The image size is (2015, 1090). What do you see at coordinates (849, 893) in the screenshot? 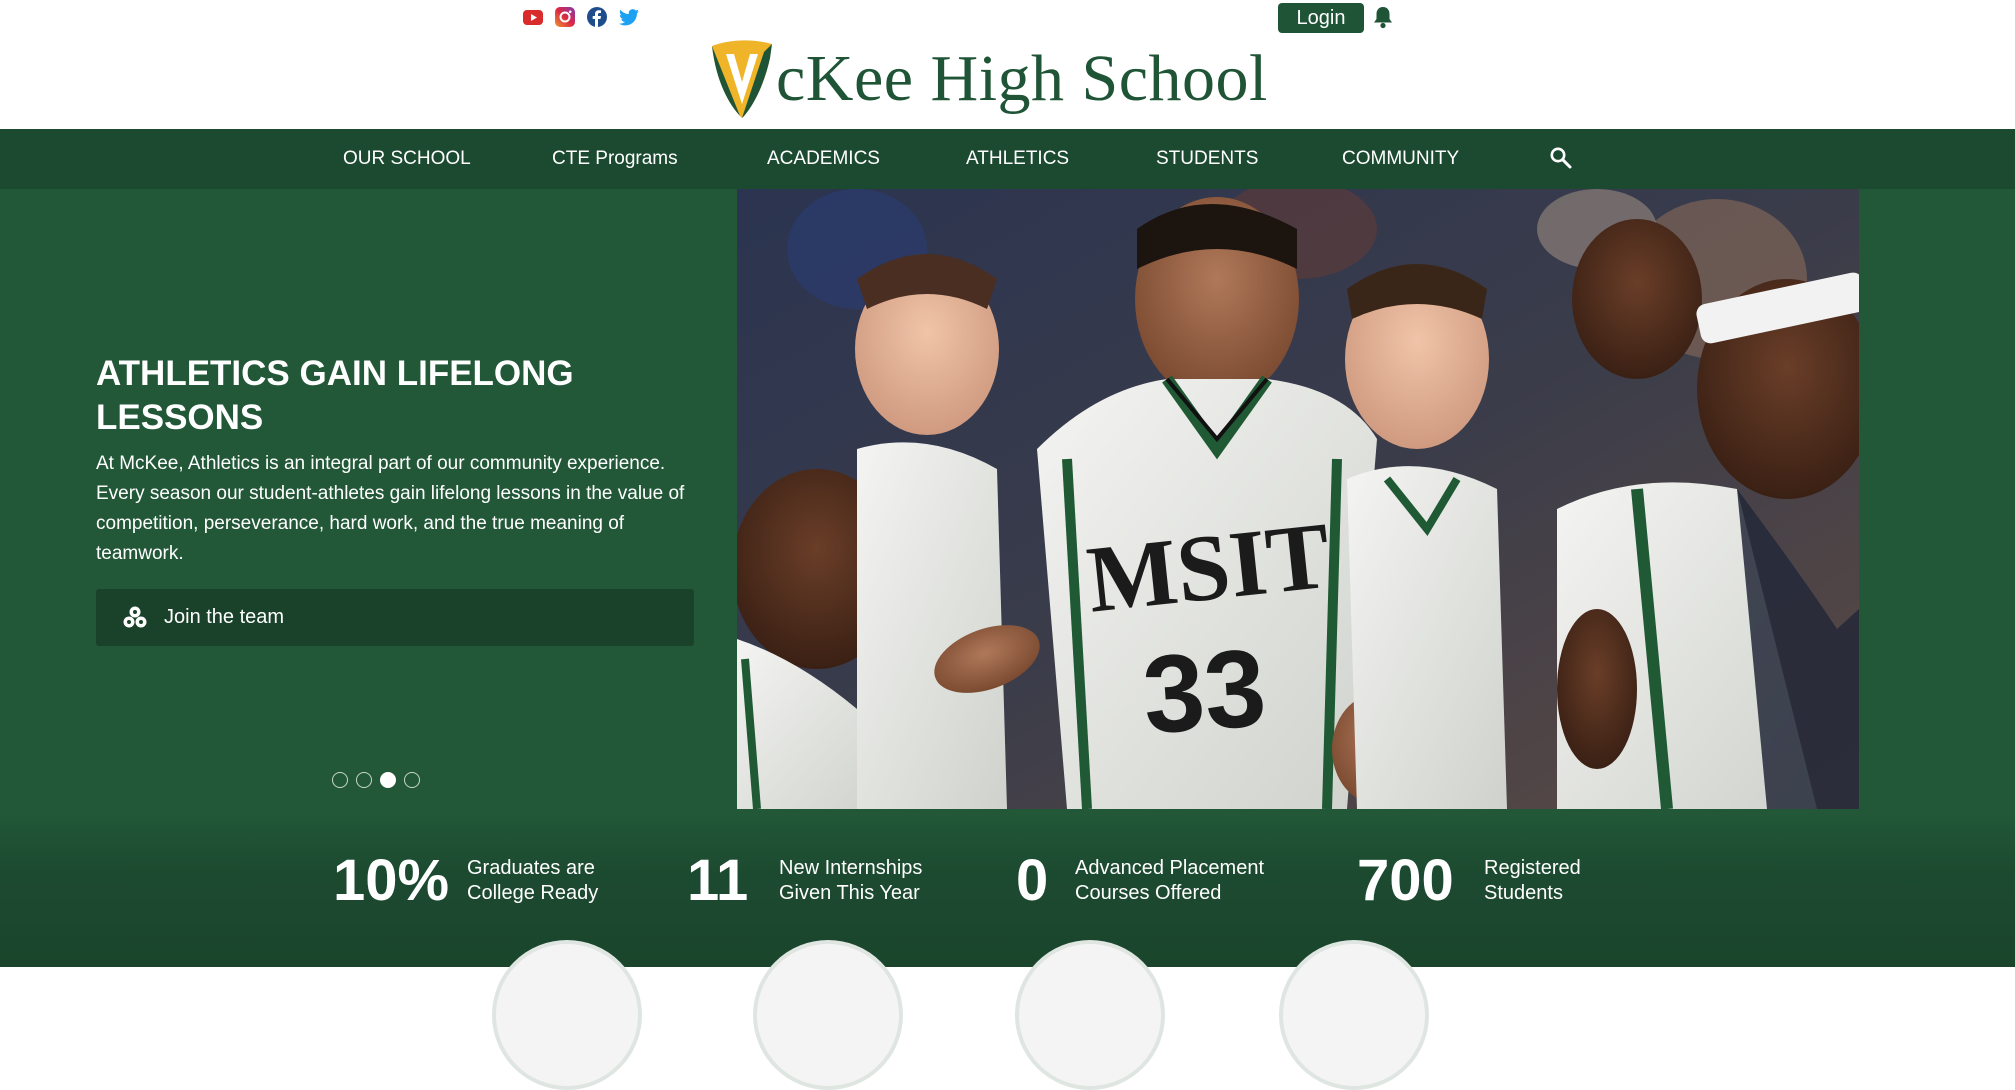
I see `stat-label-internships-2: Given This Year` at bounding box center [849, 893].